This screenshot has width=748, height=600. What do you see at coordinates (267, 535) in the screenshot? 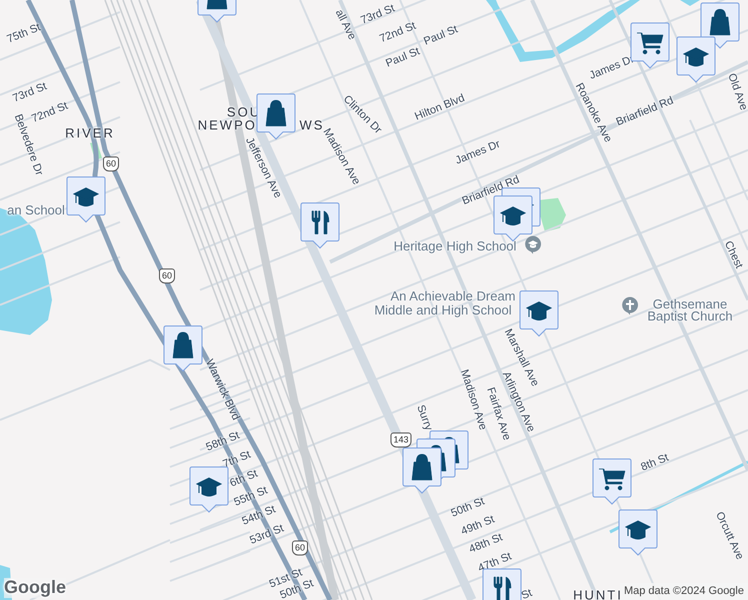
I see `street-label: 53rd St` at bounding box center [267, 535].